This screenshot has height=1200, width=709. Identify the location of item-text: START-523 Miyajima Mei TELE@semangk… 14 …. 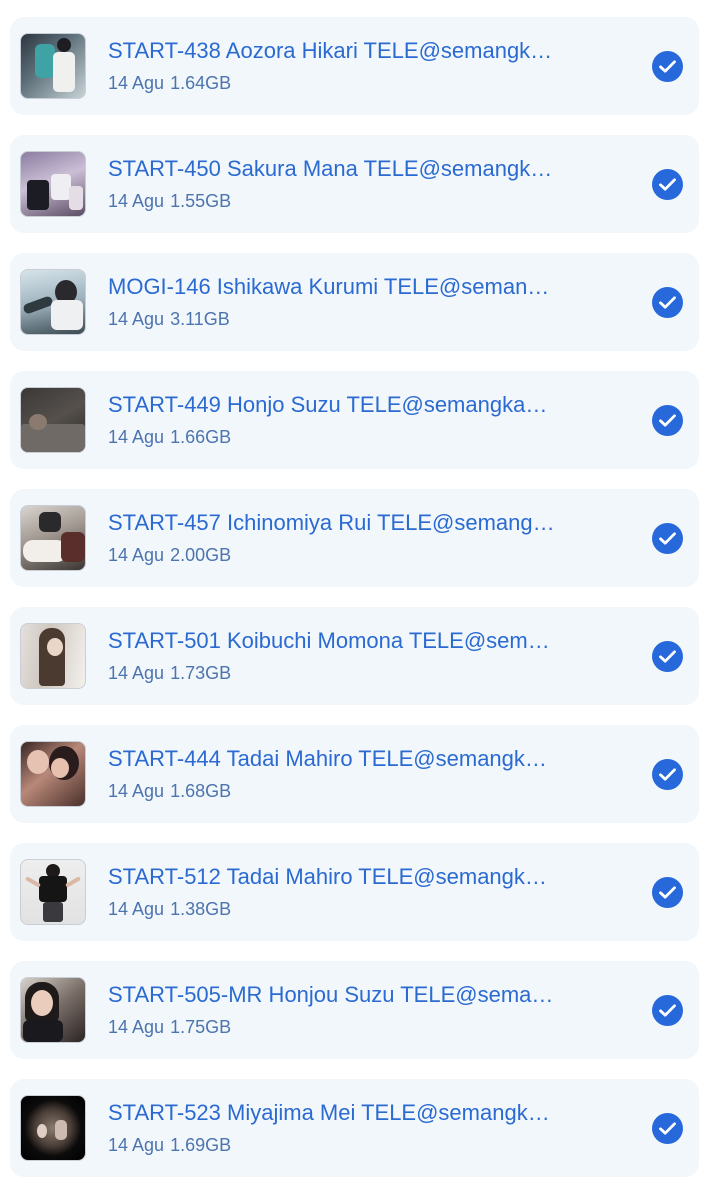
(343, 1127).